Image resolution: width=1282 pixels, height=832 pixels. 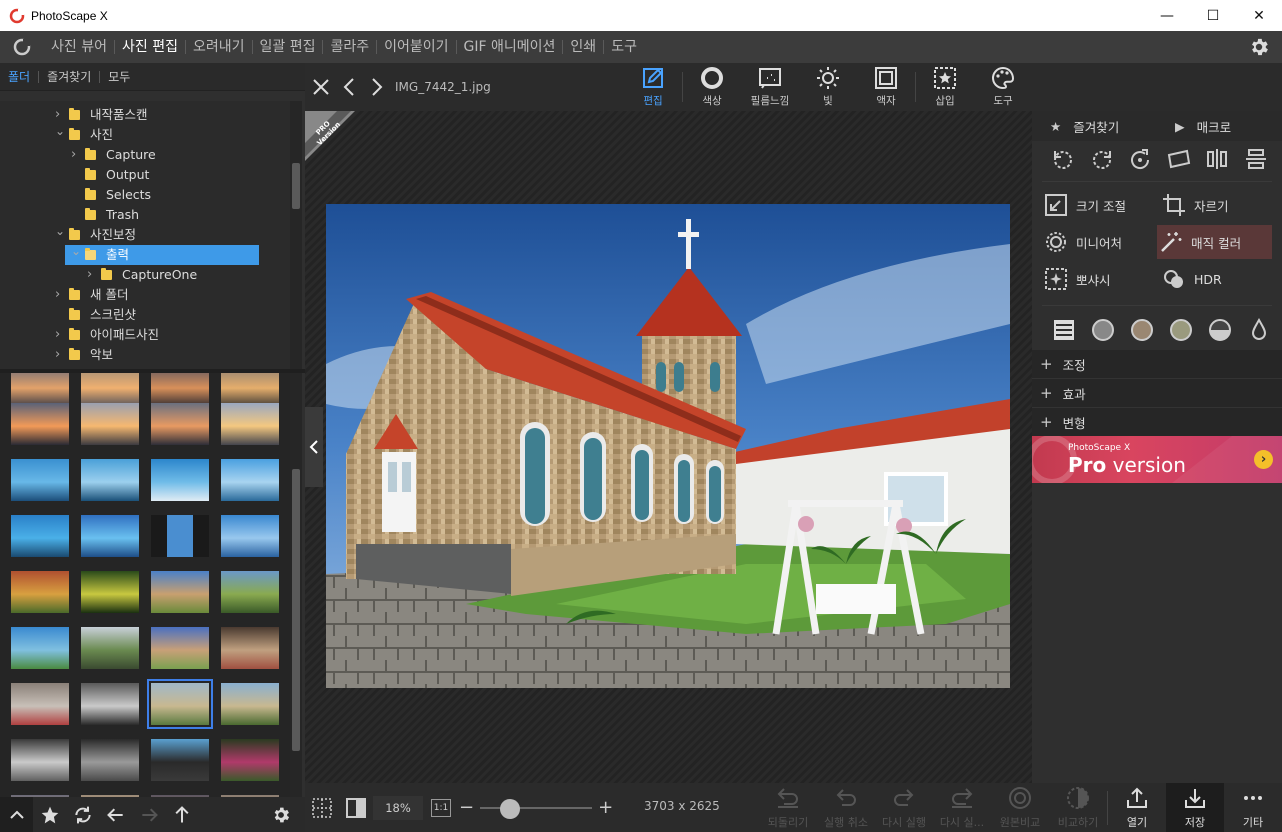 I want to click on undo-button: 실행 취소, so click(x=846, y=807).